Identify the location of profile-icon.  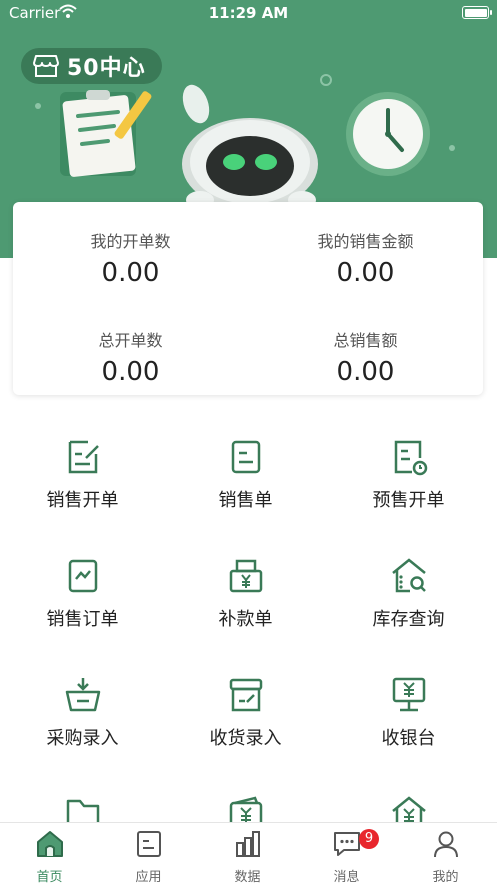
(446, 844).